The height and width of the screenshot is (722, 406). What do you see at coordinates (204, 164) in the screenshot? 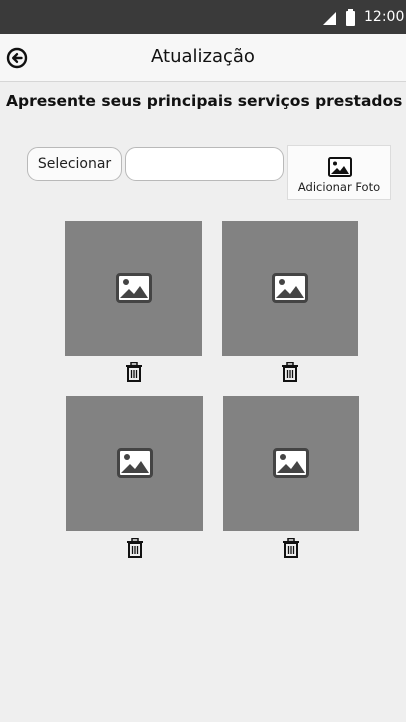
I see `file-name-input` at bounding box center [204, 164].